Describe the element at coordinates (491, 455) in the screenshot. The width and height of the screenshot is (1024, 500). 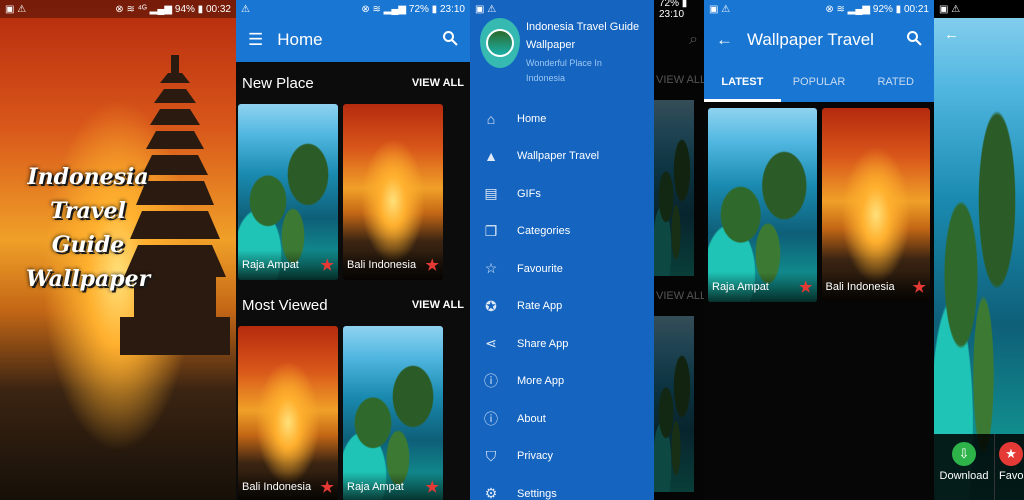
I see `privacy-icon: ⛉` at that location.